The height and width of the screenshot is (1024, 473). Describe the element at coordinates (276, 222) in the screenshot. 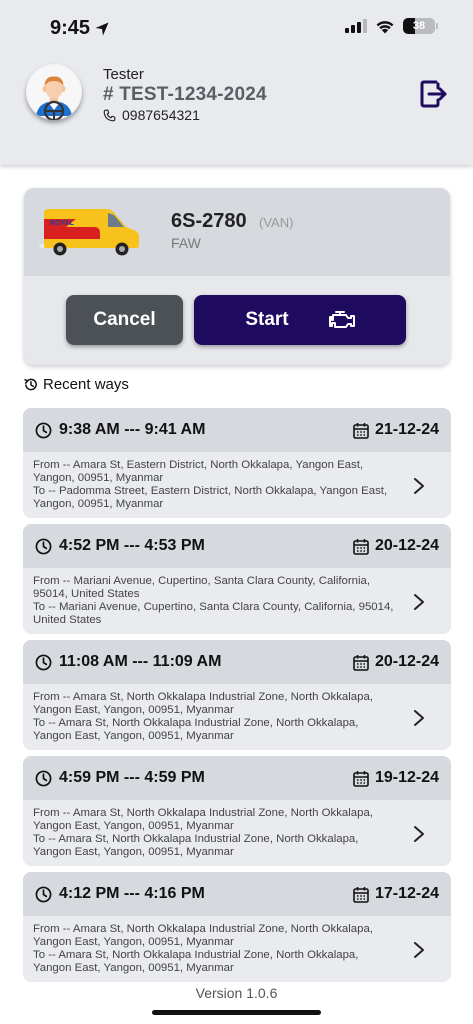

I see `vehicle-type: (VAN)` at that location.